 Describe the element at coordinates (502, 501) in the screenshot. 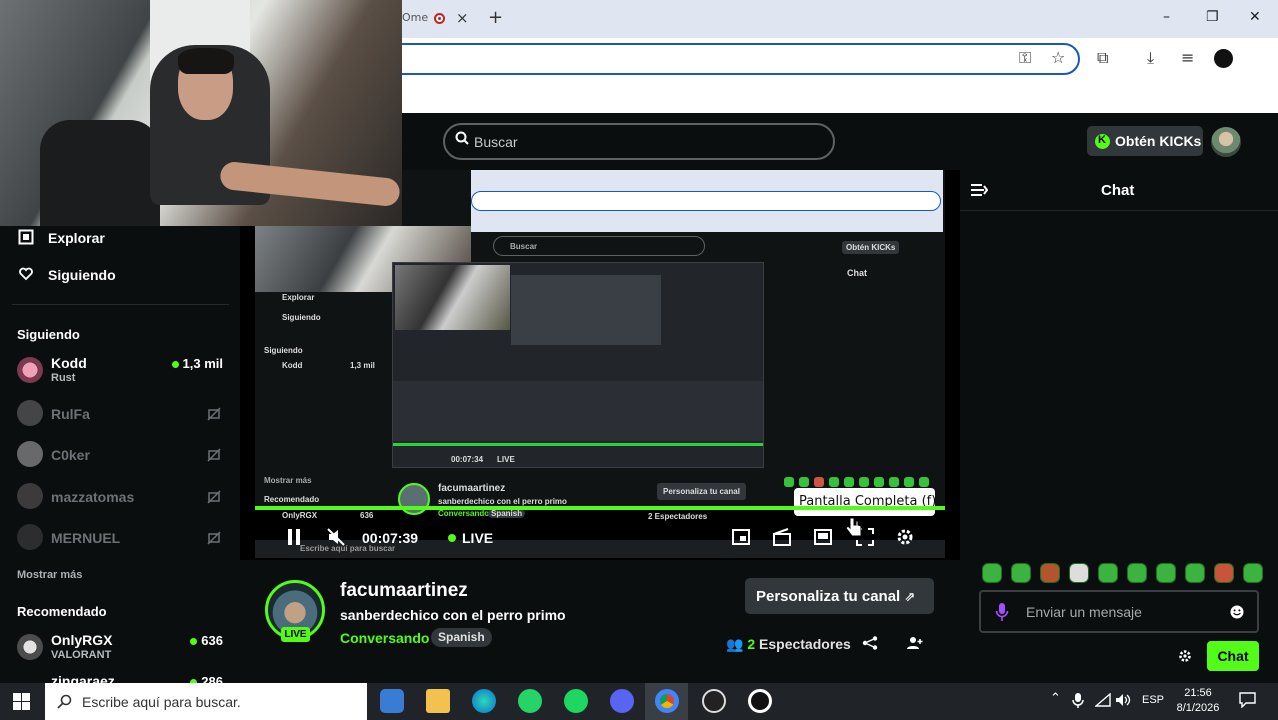

I see `video-stream-title: sanberdechico con el perro primo` at that location.